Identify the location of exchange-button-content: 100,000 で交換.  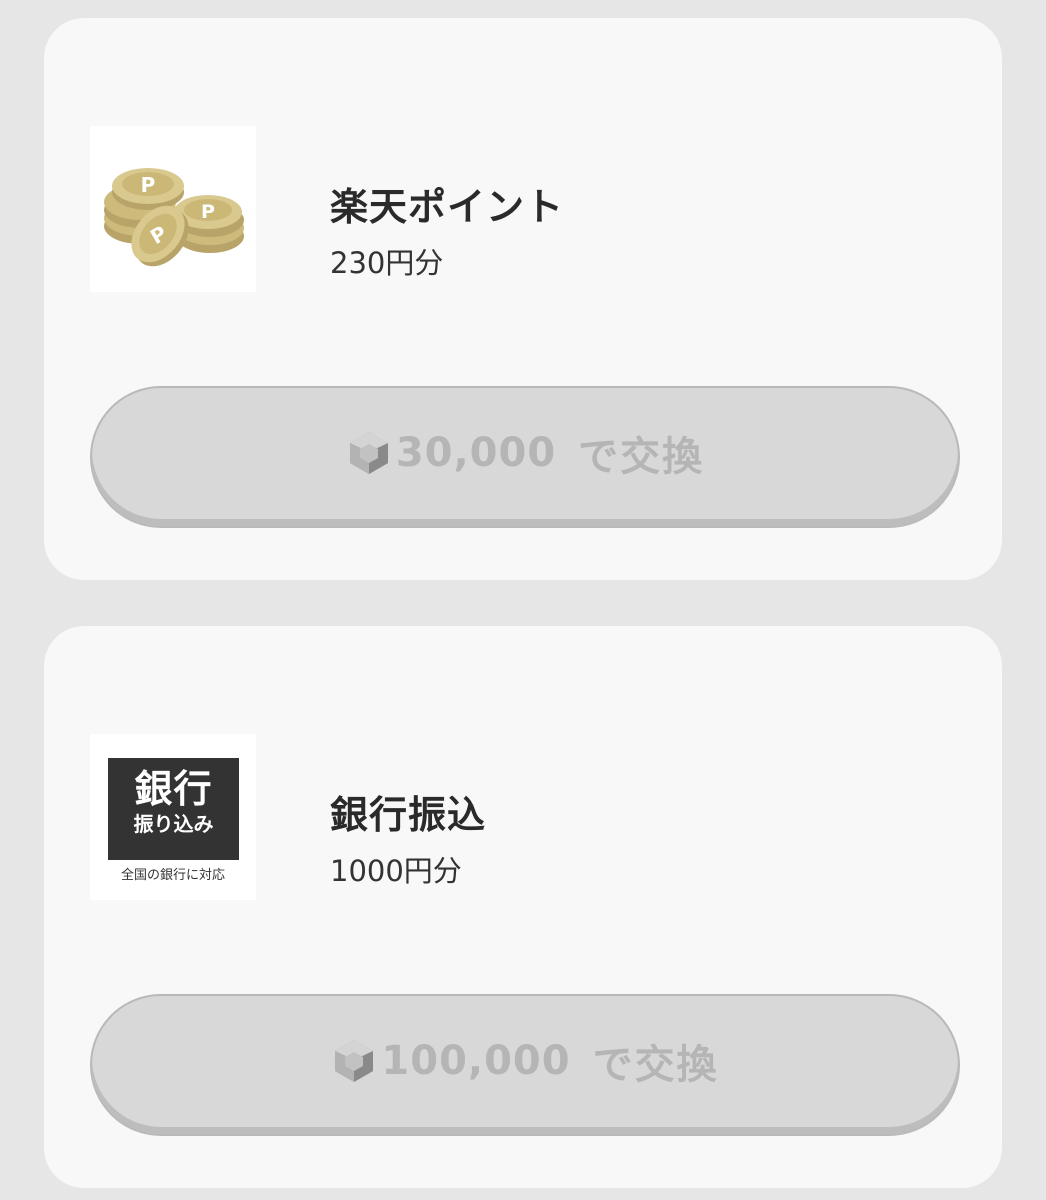
(524, 1061).